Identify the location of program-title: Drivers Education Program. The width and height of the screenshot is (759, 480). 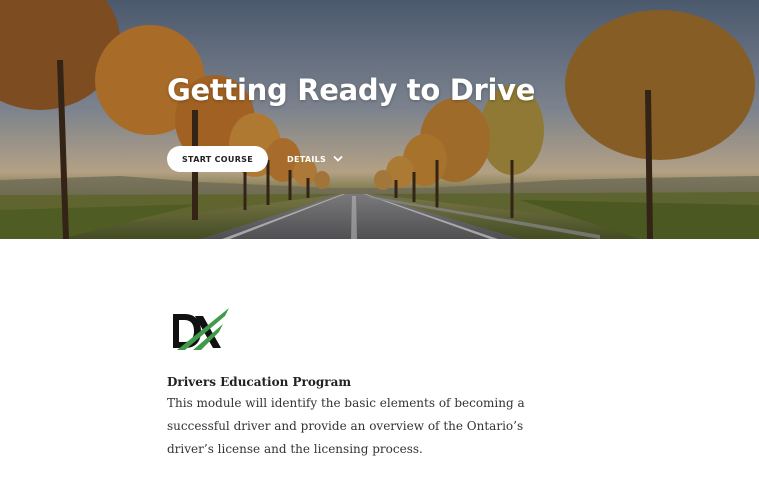
(259, 382).